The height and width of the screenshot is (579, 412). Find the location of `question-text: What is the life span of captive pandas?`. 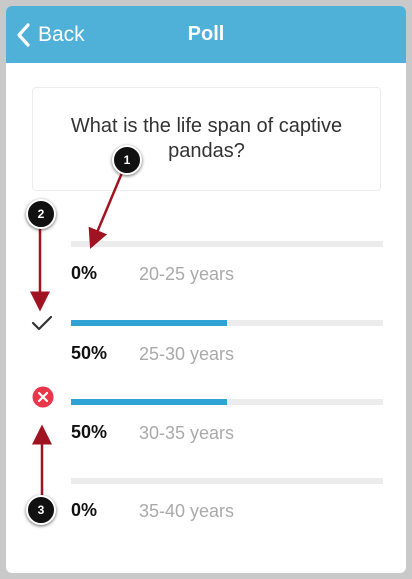

question-text: What is the life span of captive pandas? is located at coordinates (206, 138).